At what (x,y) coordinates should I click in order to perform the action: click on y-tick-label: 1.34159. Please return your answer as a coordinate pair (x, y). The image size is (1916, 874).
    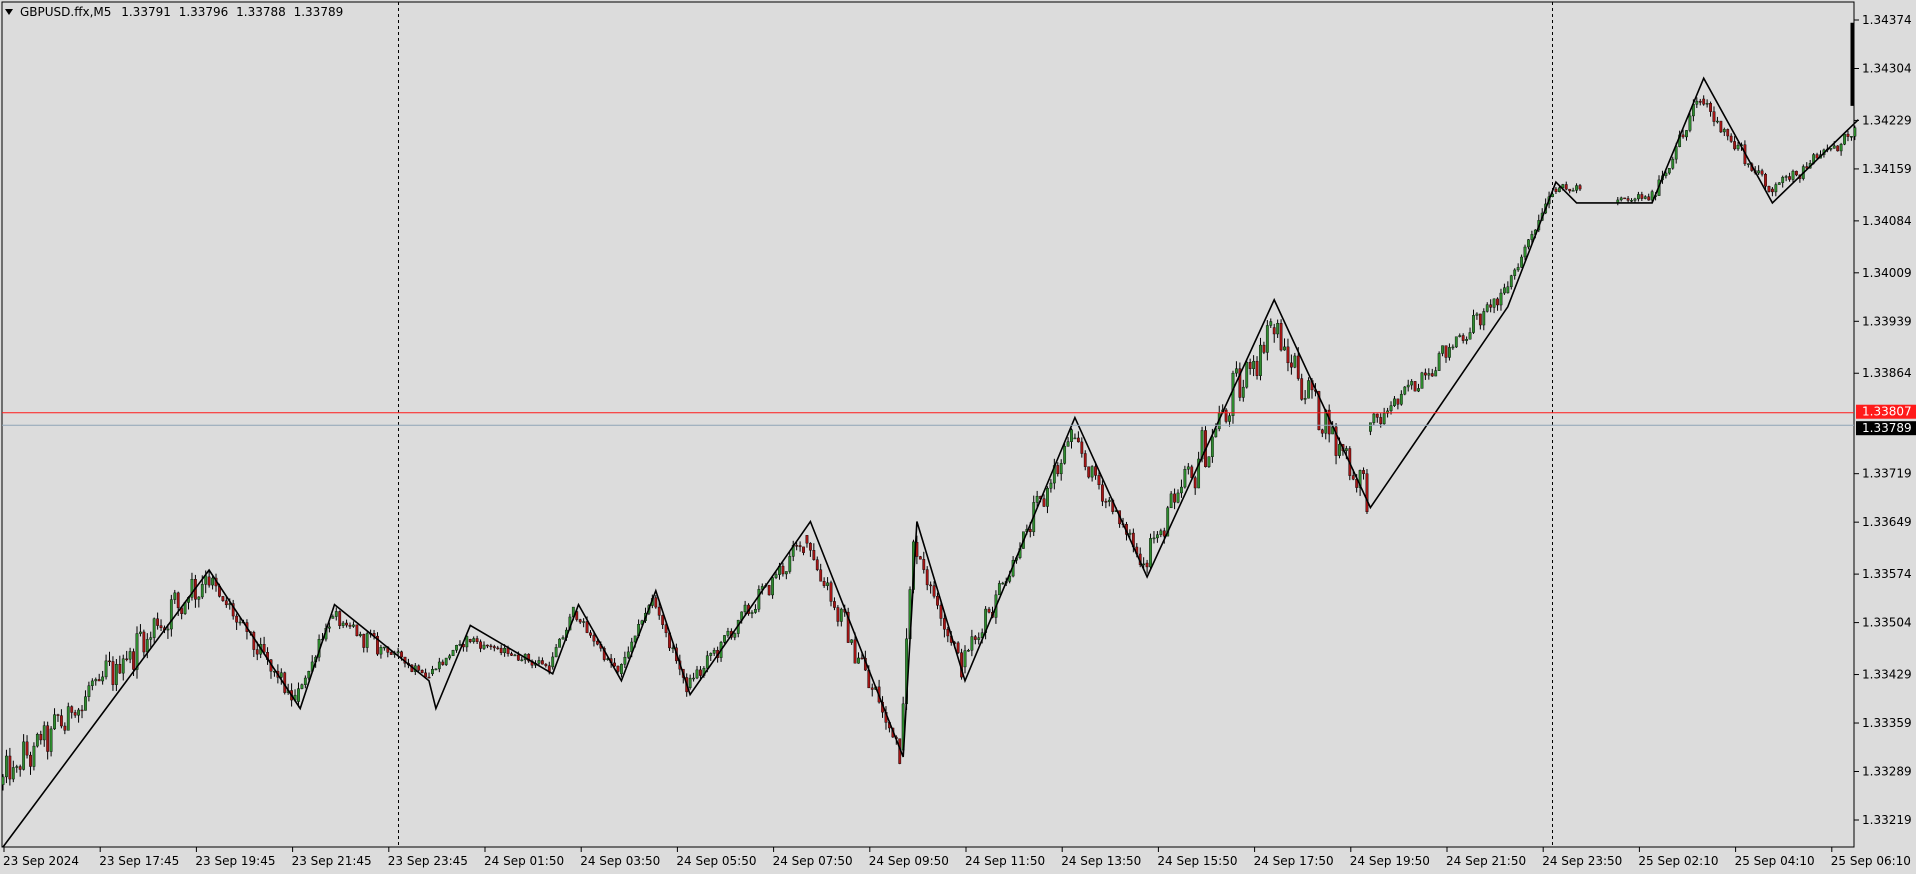
    Looking at the image, I should click on (1887, 169).